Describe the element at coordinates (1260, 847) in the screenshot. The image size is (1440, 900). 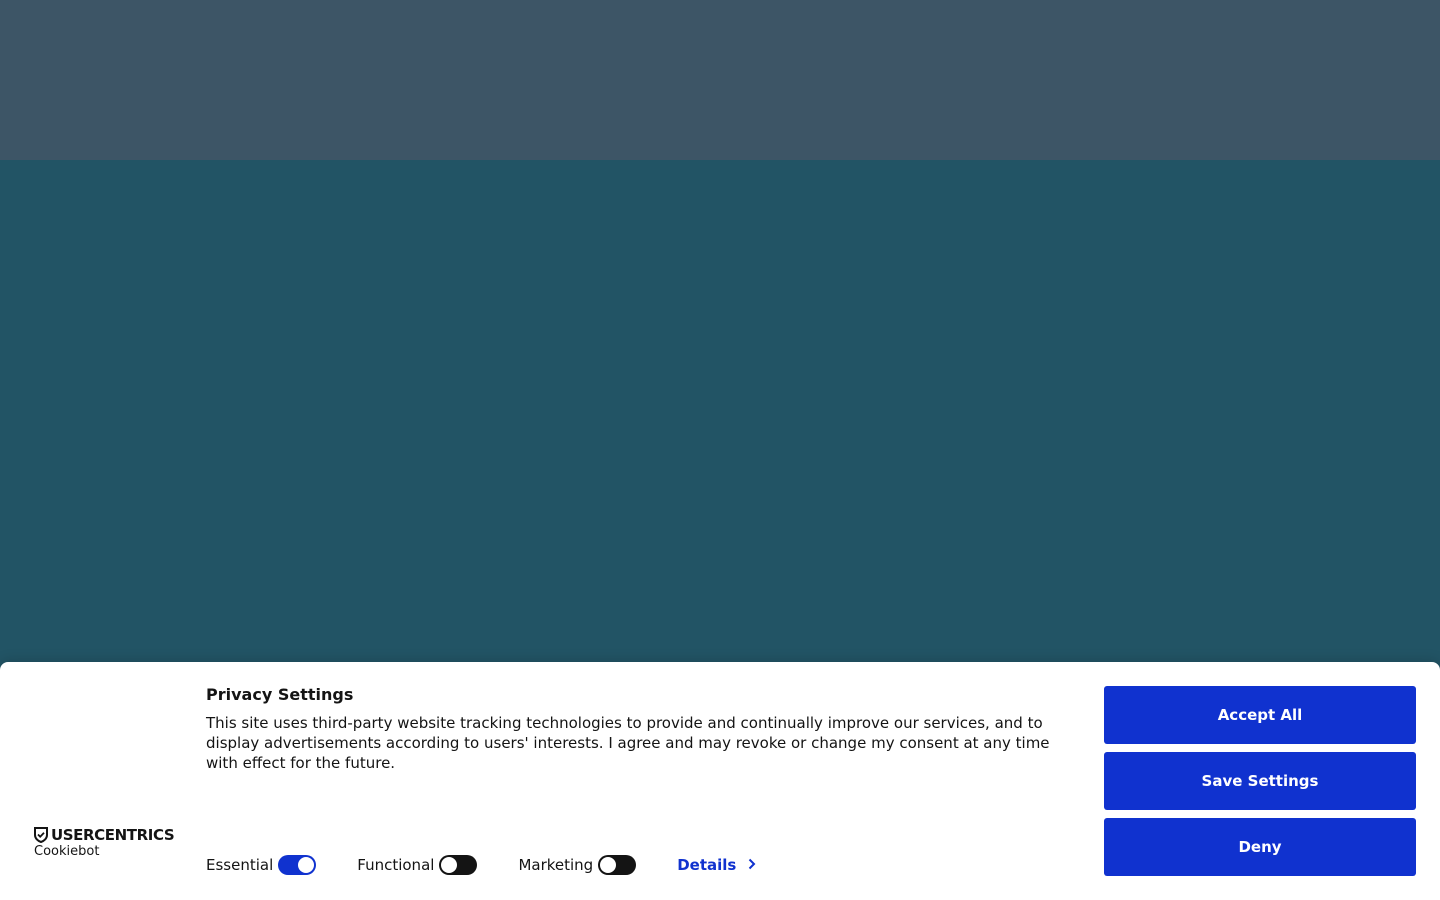
I see `deny-button: Deny` at that location.